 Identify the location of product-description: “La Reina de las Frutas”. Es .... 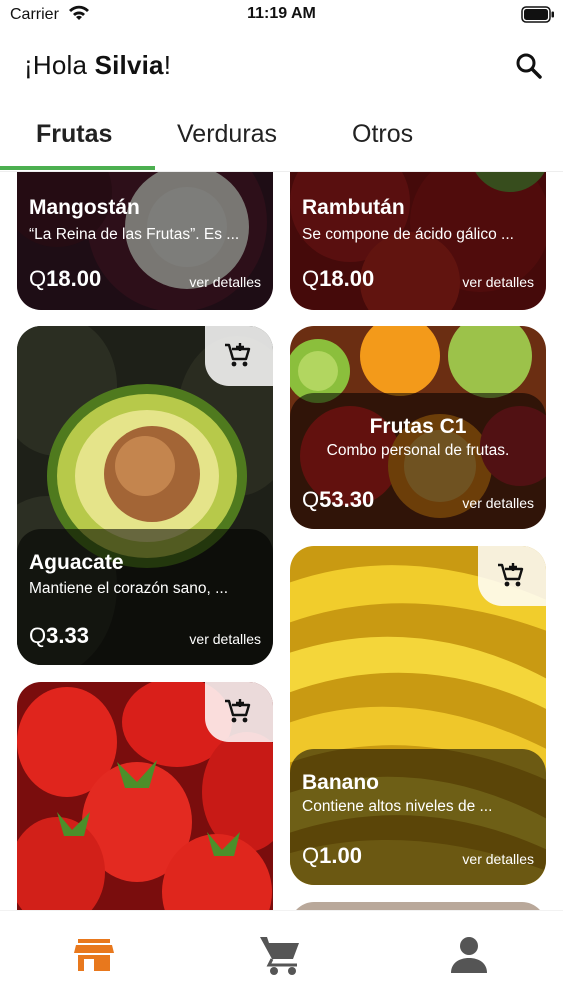
(134, 234).